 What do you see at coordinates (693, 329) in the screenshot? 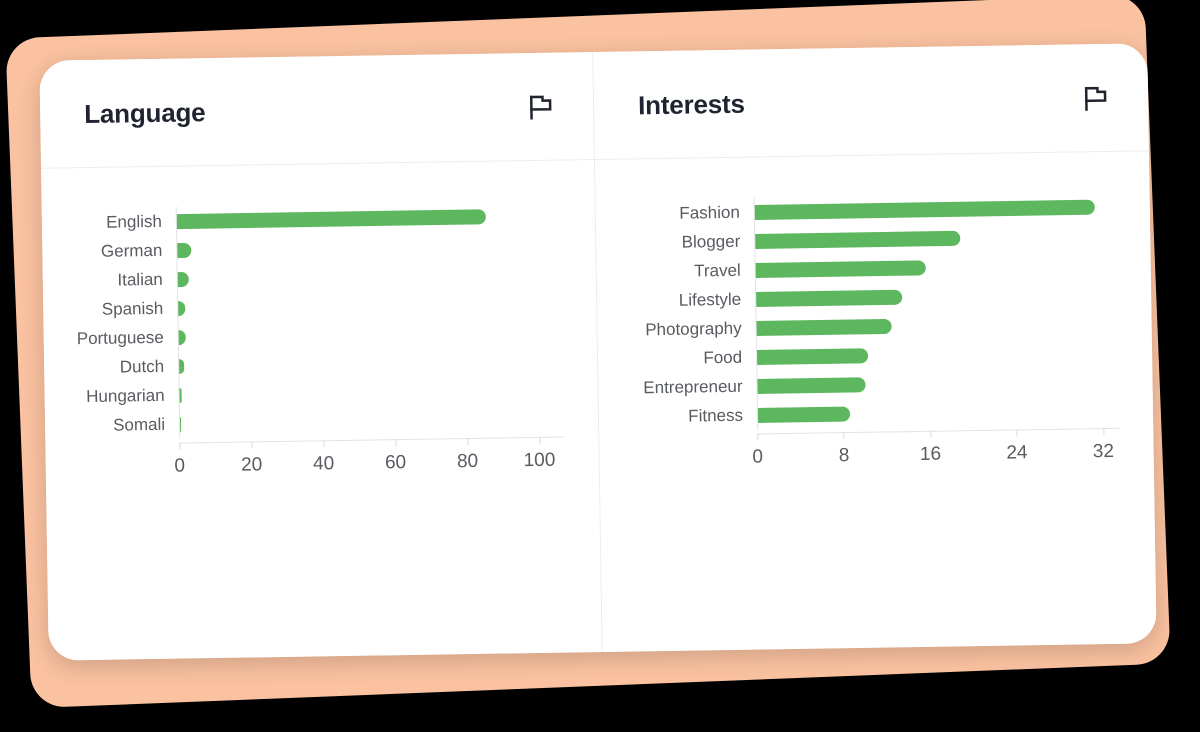
I see `category-label: Photography` at bounding box center [693, 329].